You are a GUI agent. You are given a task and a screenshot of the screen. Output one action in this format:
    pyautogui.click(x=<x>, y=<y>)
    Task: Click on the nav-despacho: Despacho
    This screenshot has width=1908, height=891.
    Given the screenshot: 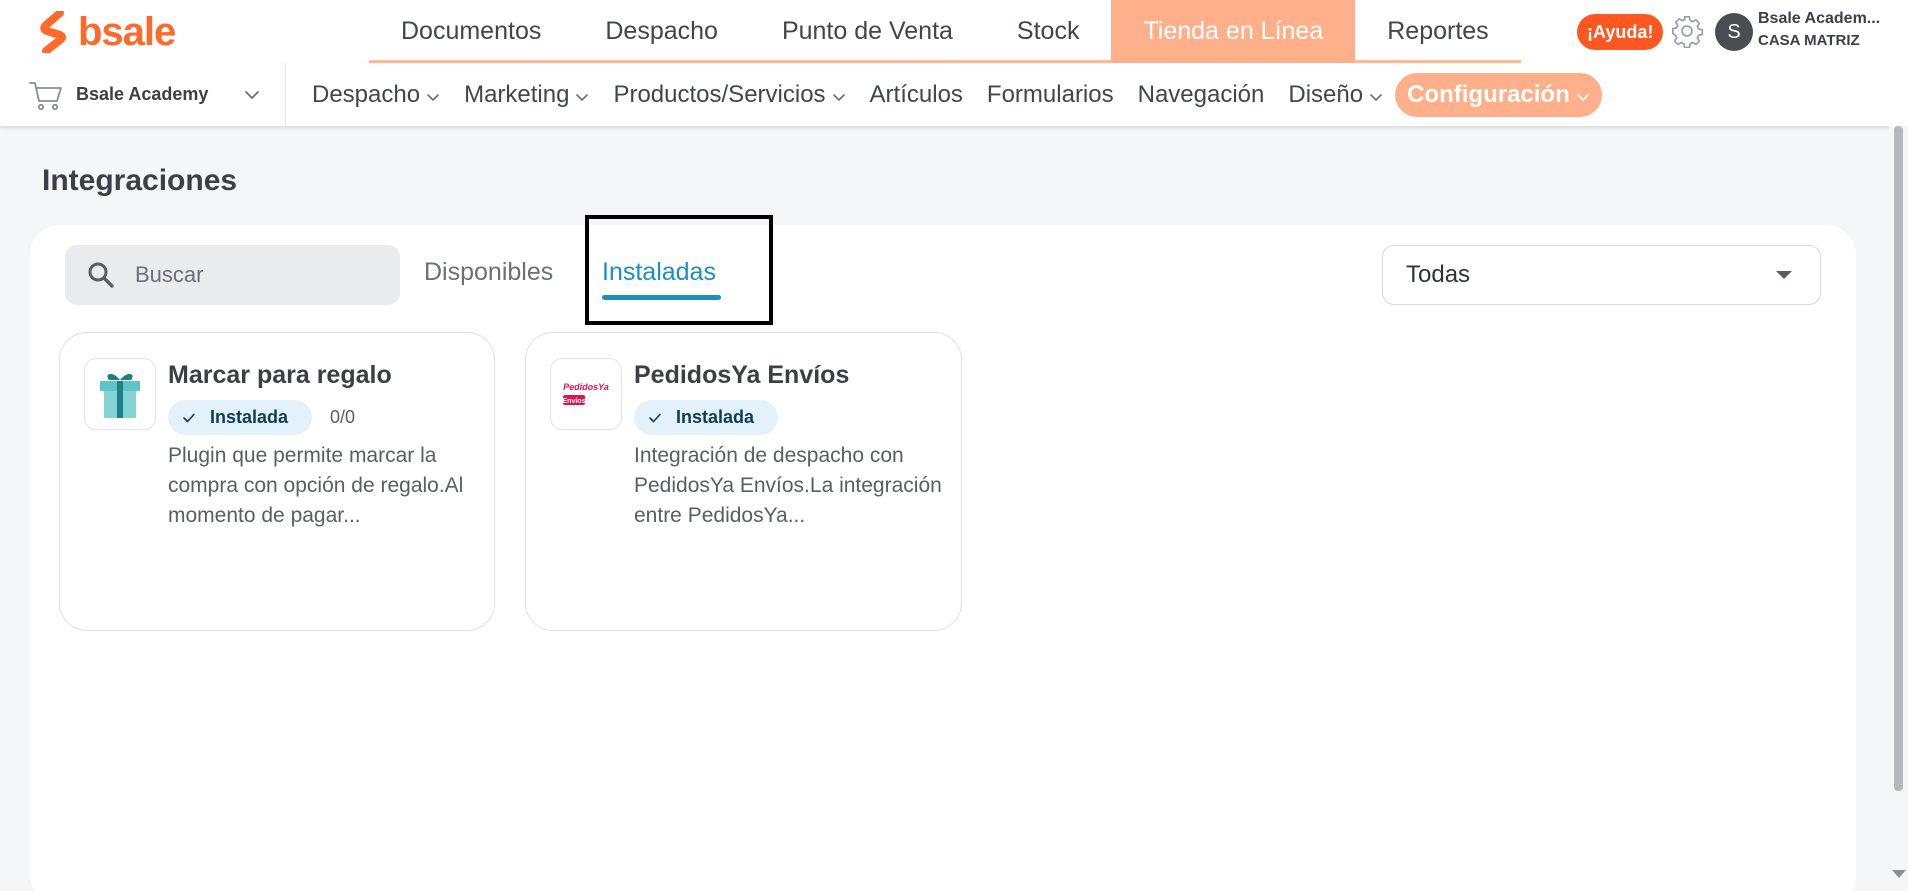 What is the action you would take?
    pyautogui.click(x=661, y=31)
    